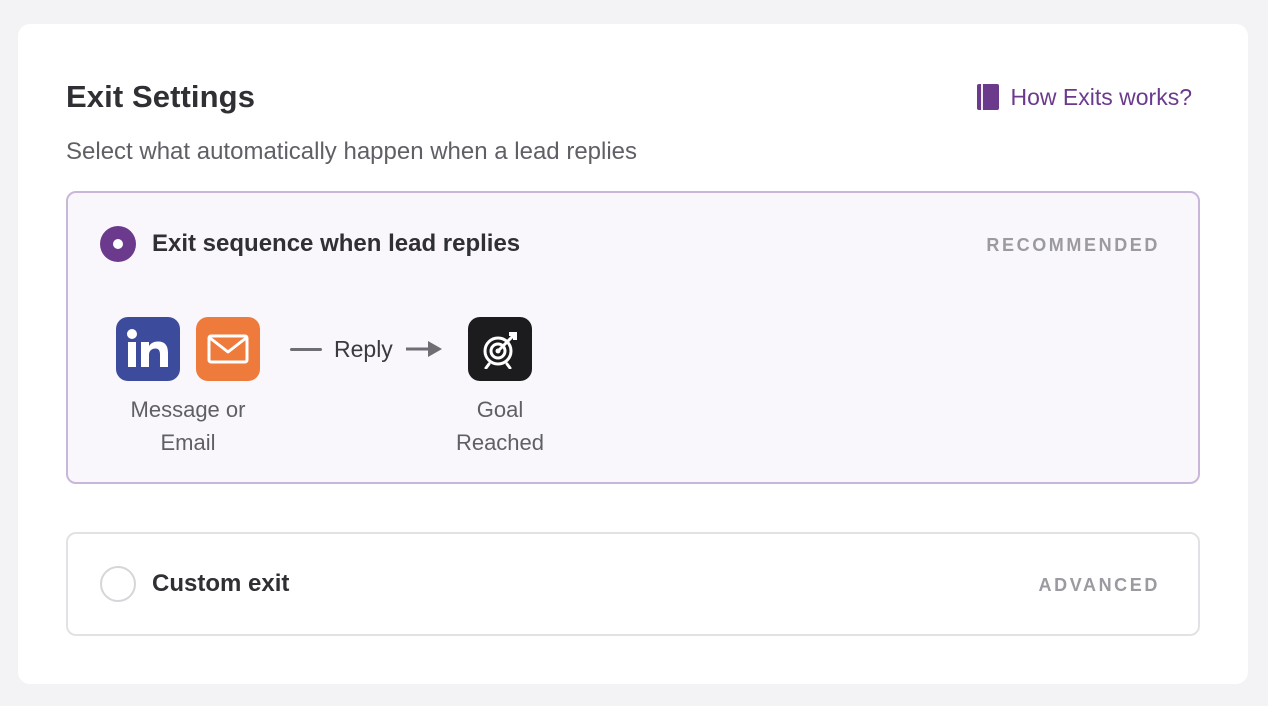 The width and height of the screenshot is (1268, 706). I want to click on book-icon, so click(987, 97).